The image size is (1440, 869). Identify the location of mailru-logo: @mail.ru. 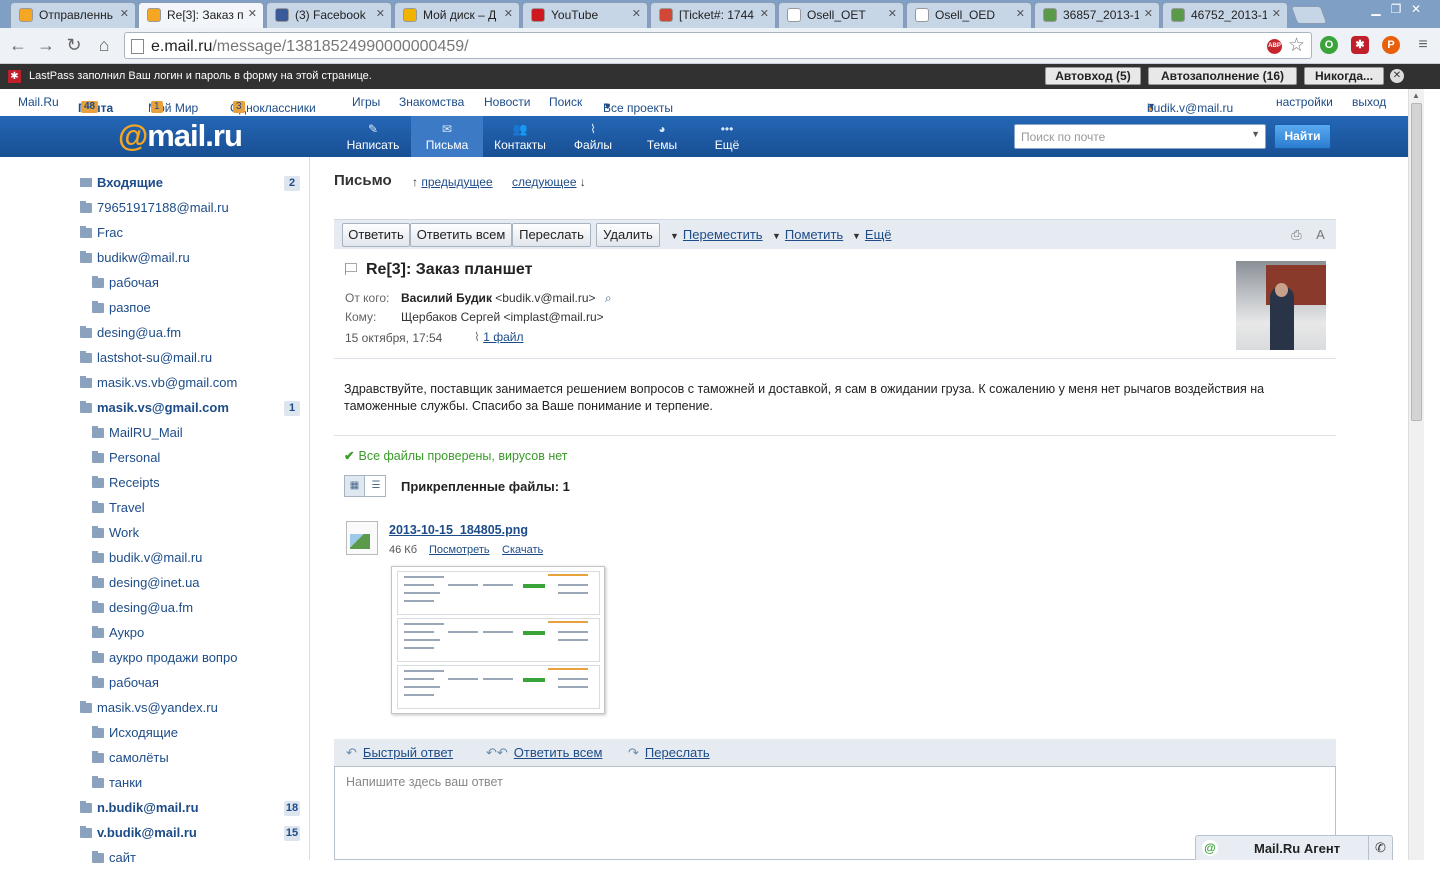
(180, 136).